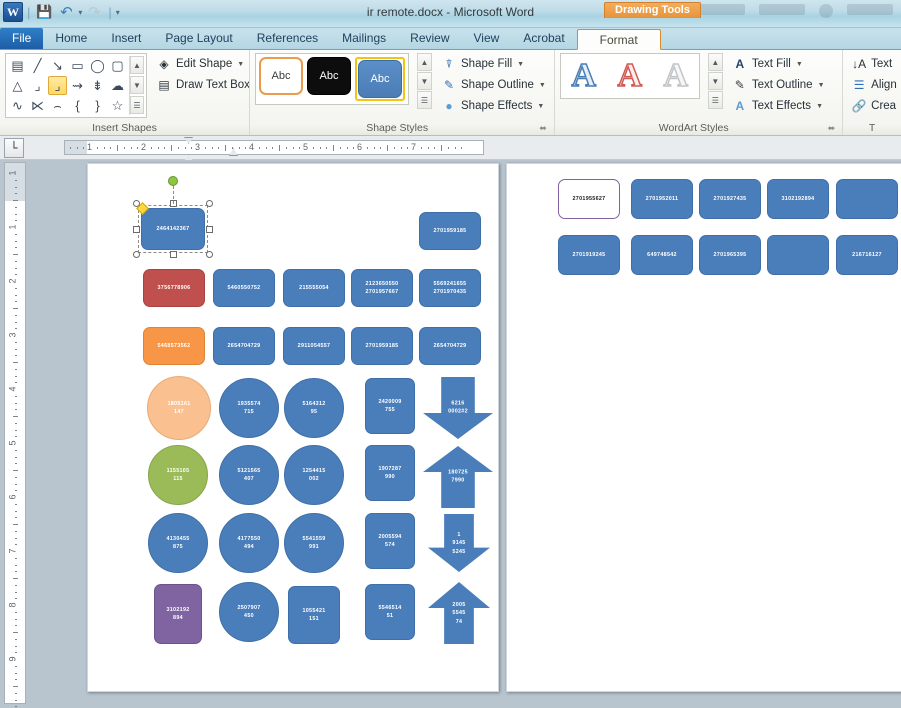 The height and width of the screenshot is (708, 901). I want to click on arrow-up-shape: 1 9145 5245, so click(459, 543).